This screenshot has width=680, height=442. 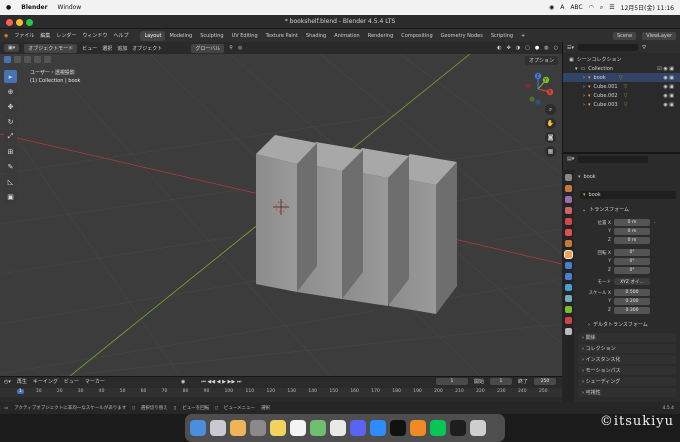 What do you see at coordinates (180, 36) in the screenshot?
I see `tab-modeling: Modeling` at bounding box center [180, 36].